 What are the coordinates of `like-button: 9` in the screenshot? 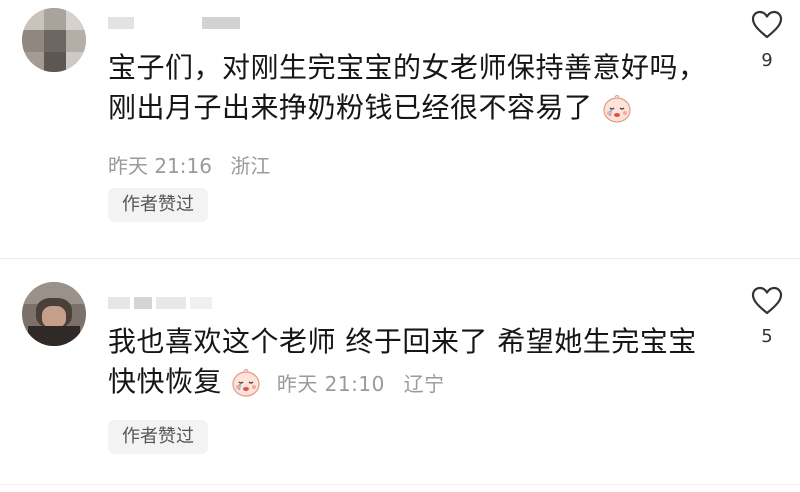 It's located at (767, 40).